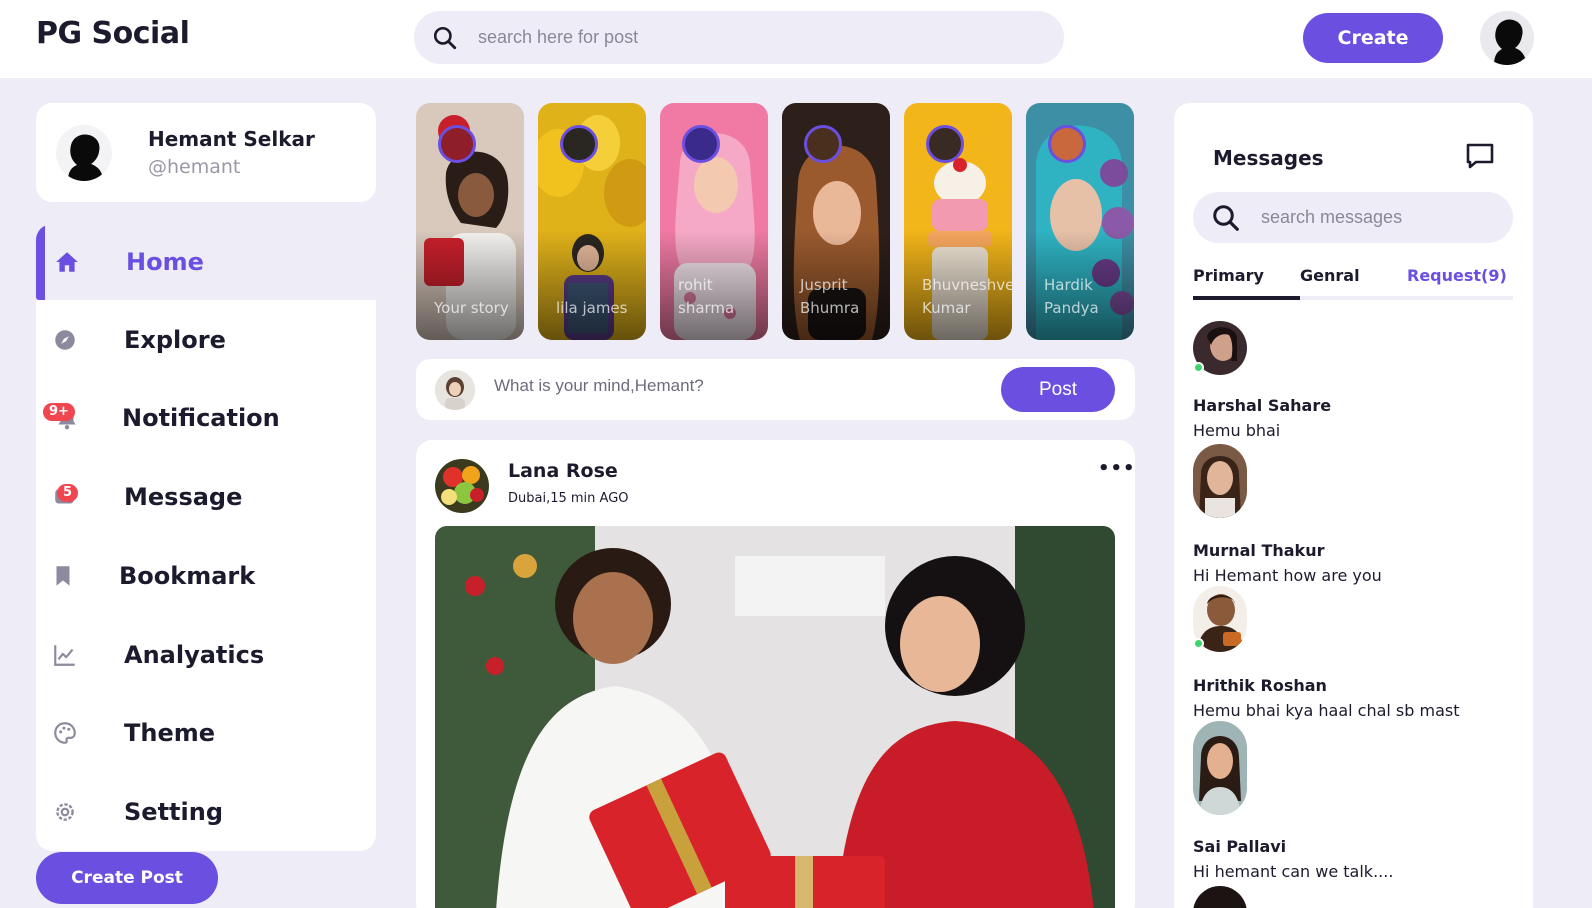 The width and height of the screenshot is (1592, 908). Describe the element at coordinates (1259, 550) in the screenshot. I see `message-sender: Murnal Thakur` at that location.